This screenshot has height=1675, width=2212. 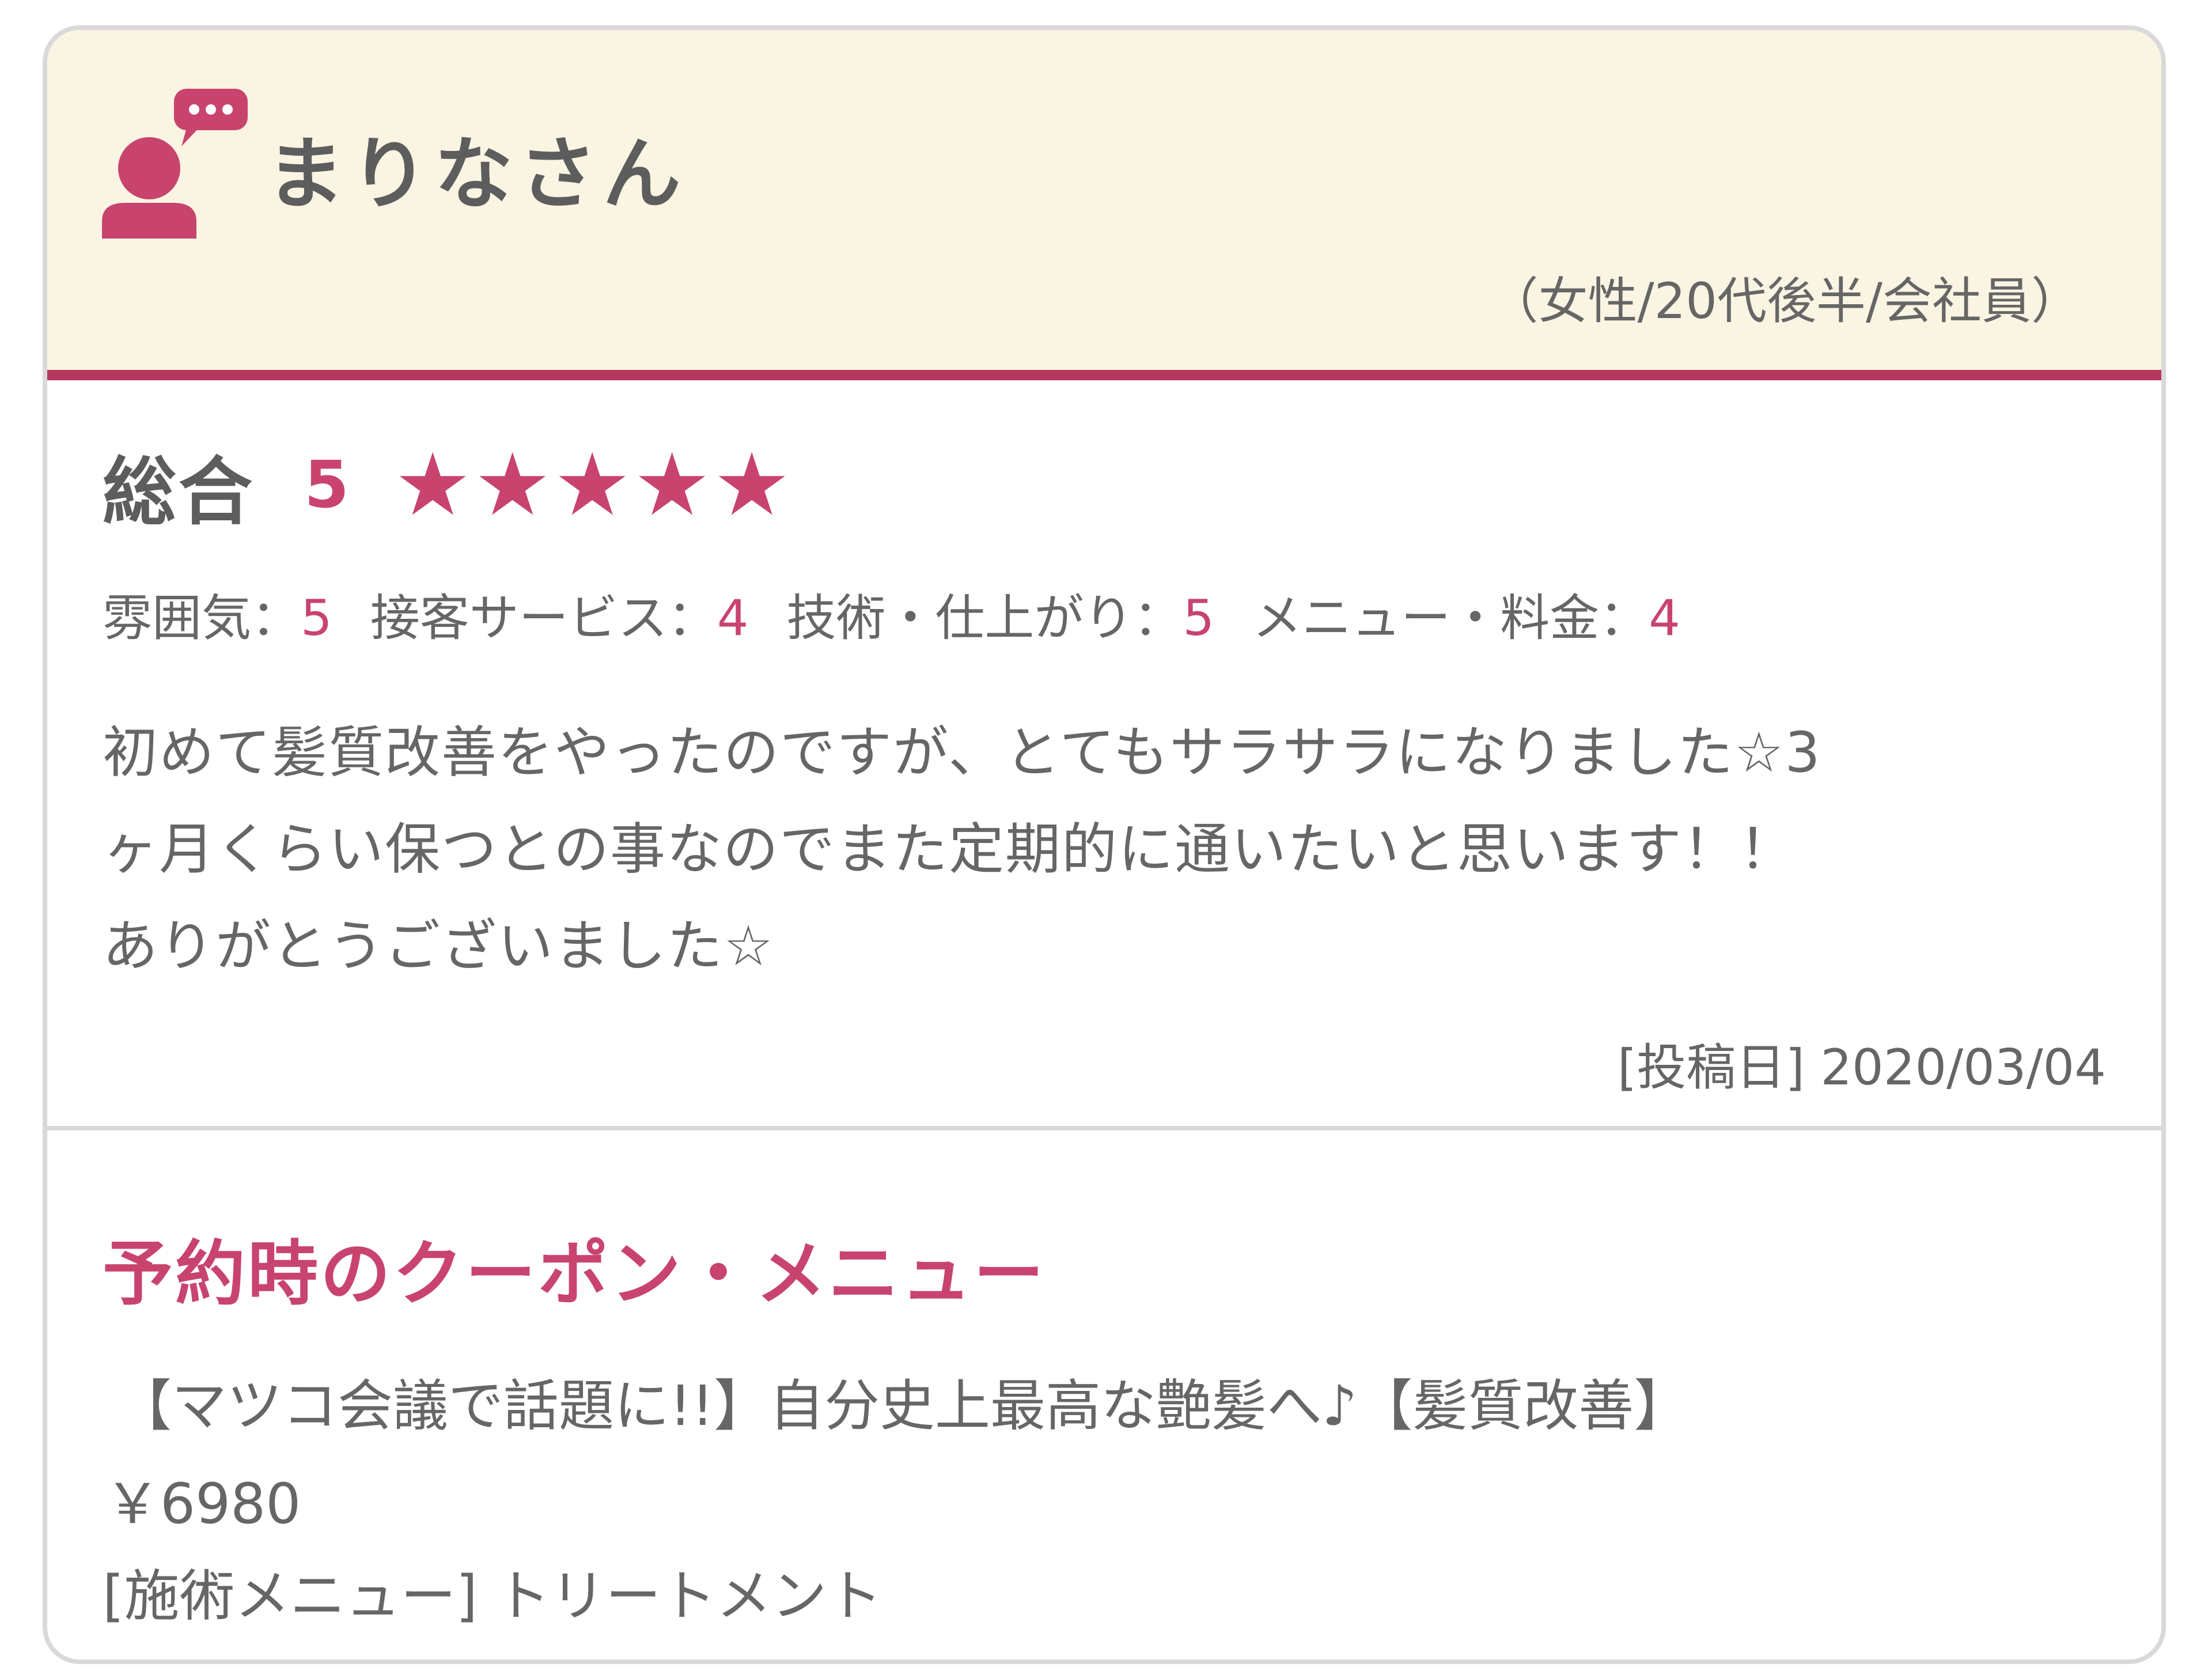 What do you see at coordinates (962, 753) in the screenshot?
I see `review-text-line: 初めて髪質改善をやったのですが、とてもサラサラになりました☆3` at bounding box center [962, 753].